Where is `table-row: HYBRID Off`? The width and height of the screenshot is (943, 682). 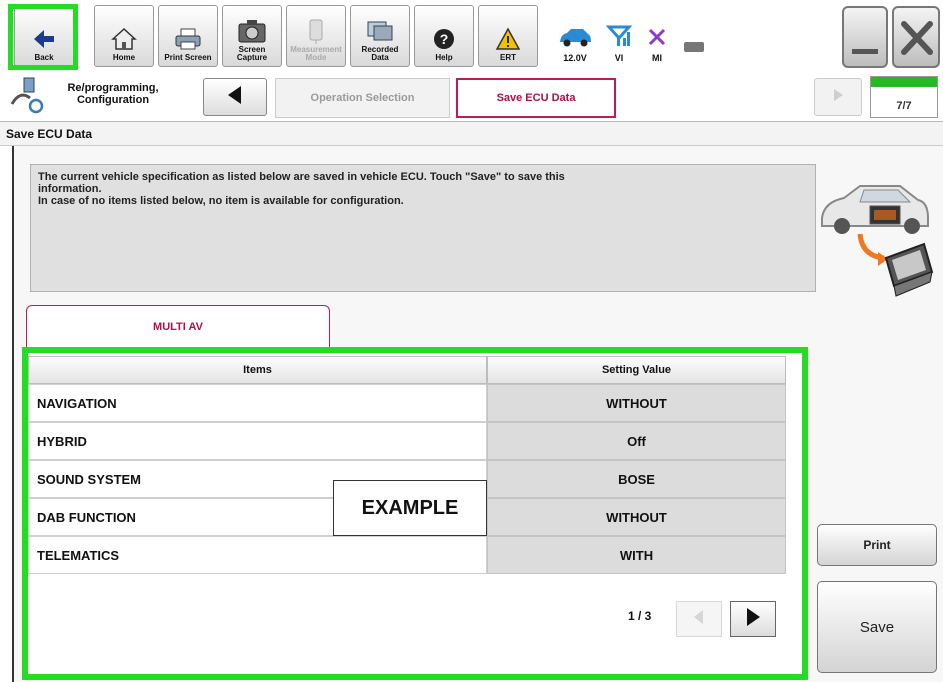 table-row: HYBRID Off is located at coordinates (407, 441).